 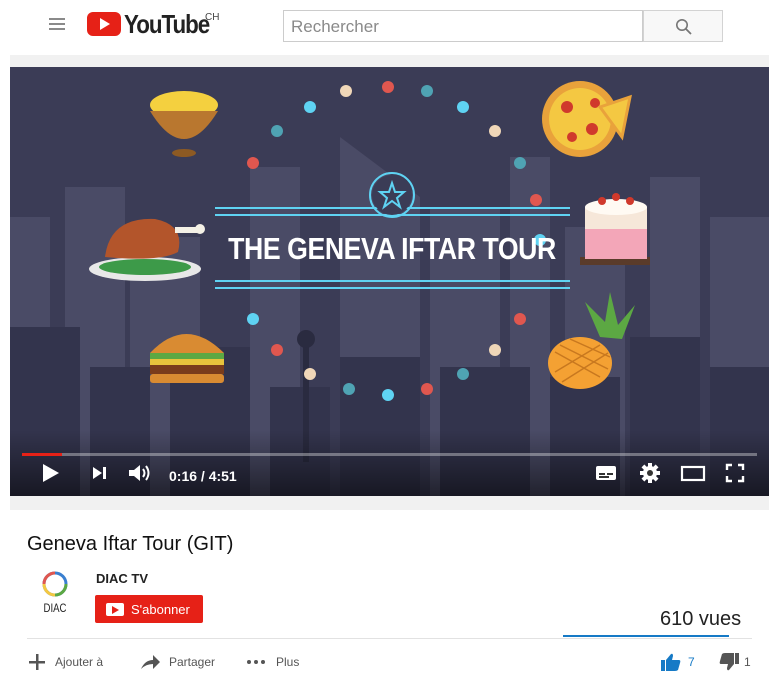 I want to click on channel-name: DIAC TV, so click(x=122, y=578).